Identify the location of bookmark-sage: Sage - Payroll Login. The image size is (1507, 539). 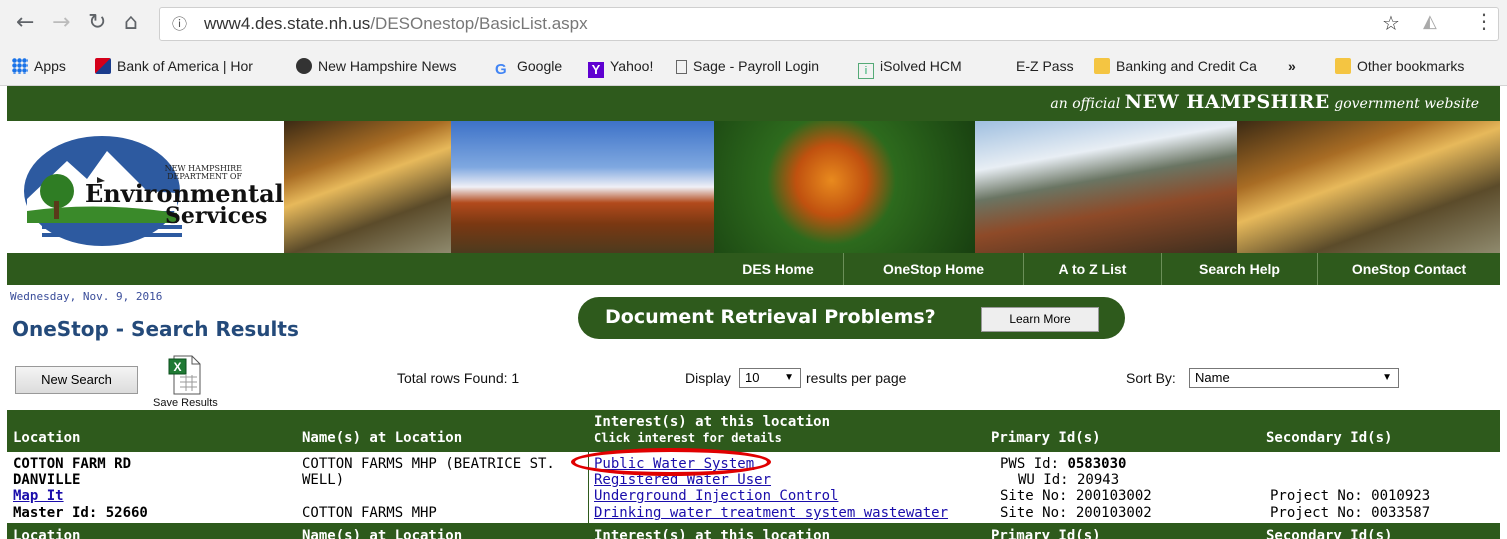
(747, 66).